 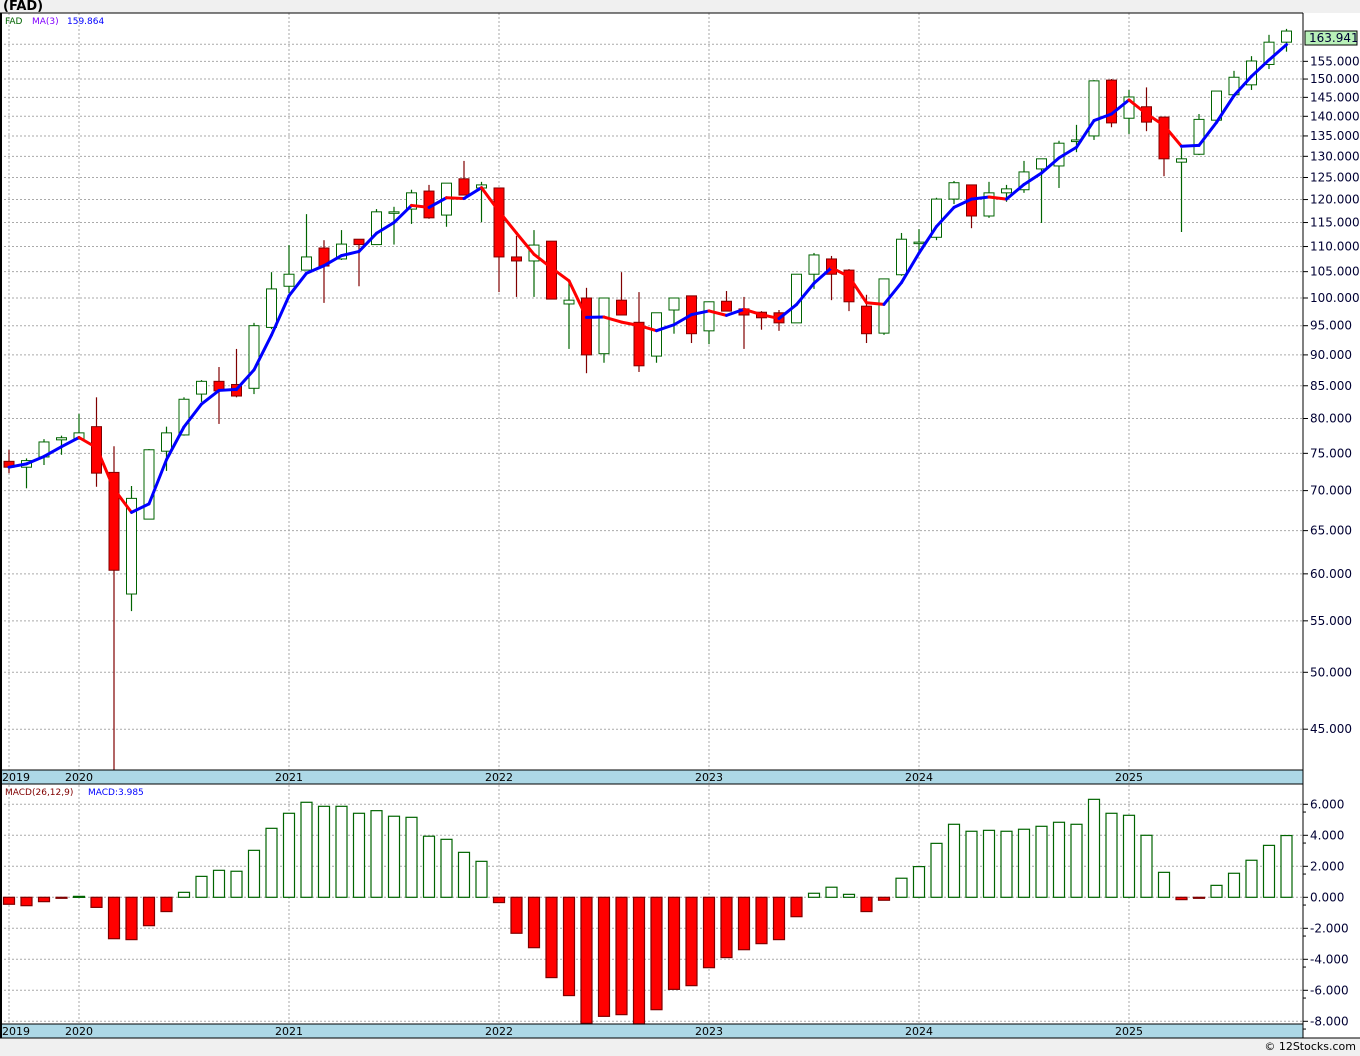 What do you see at coordinates (1331, 574) in the screenshot?
I see `y-tick-label: 60.000` at bounding box center [1331, 574].